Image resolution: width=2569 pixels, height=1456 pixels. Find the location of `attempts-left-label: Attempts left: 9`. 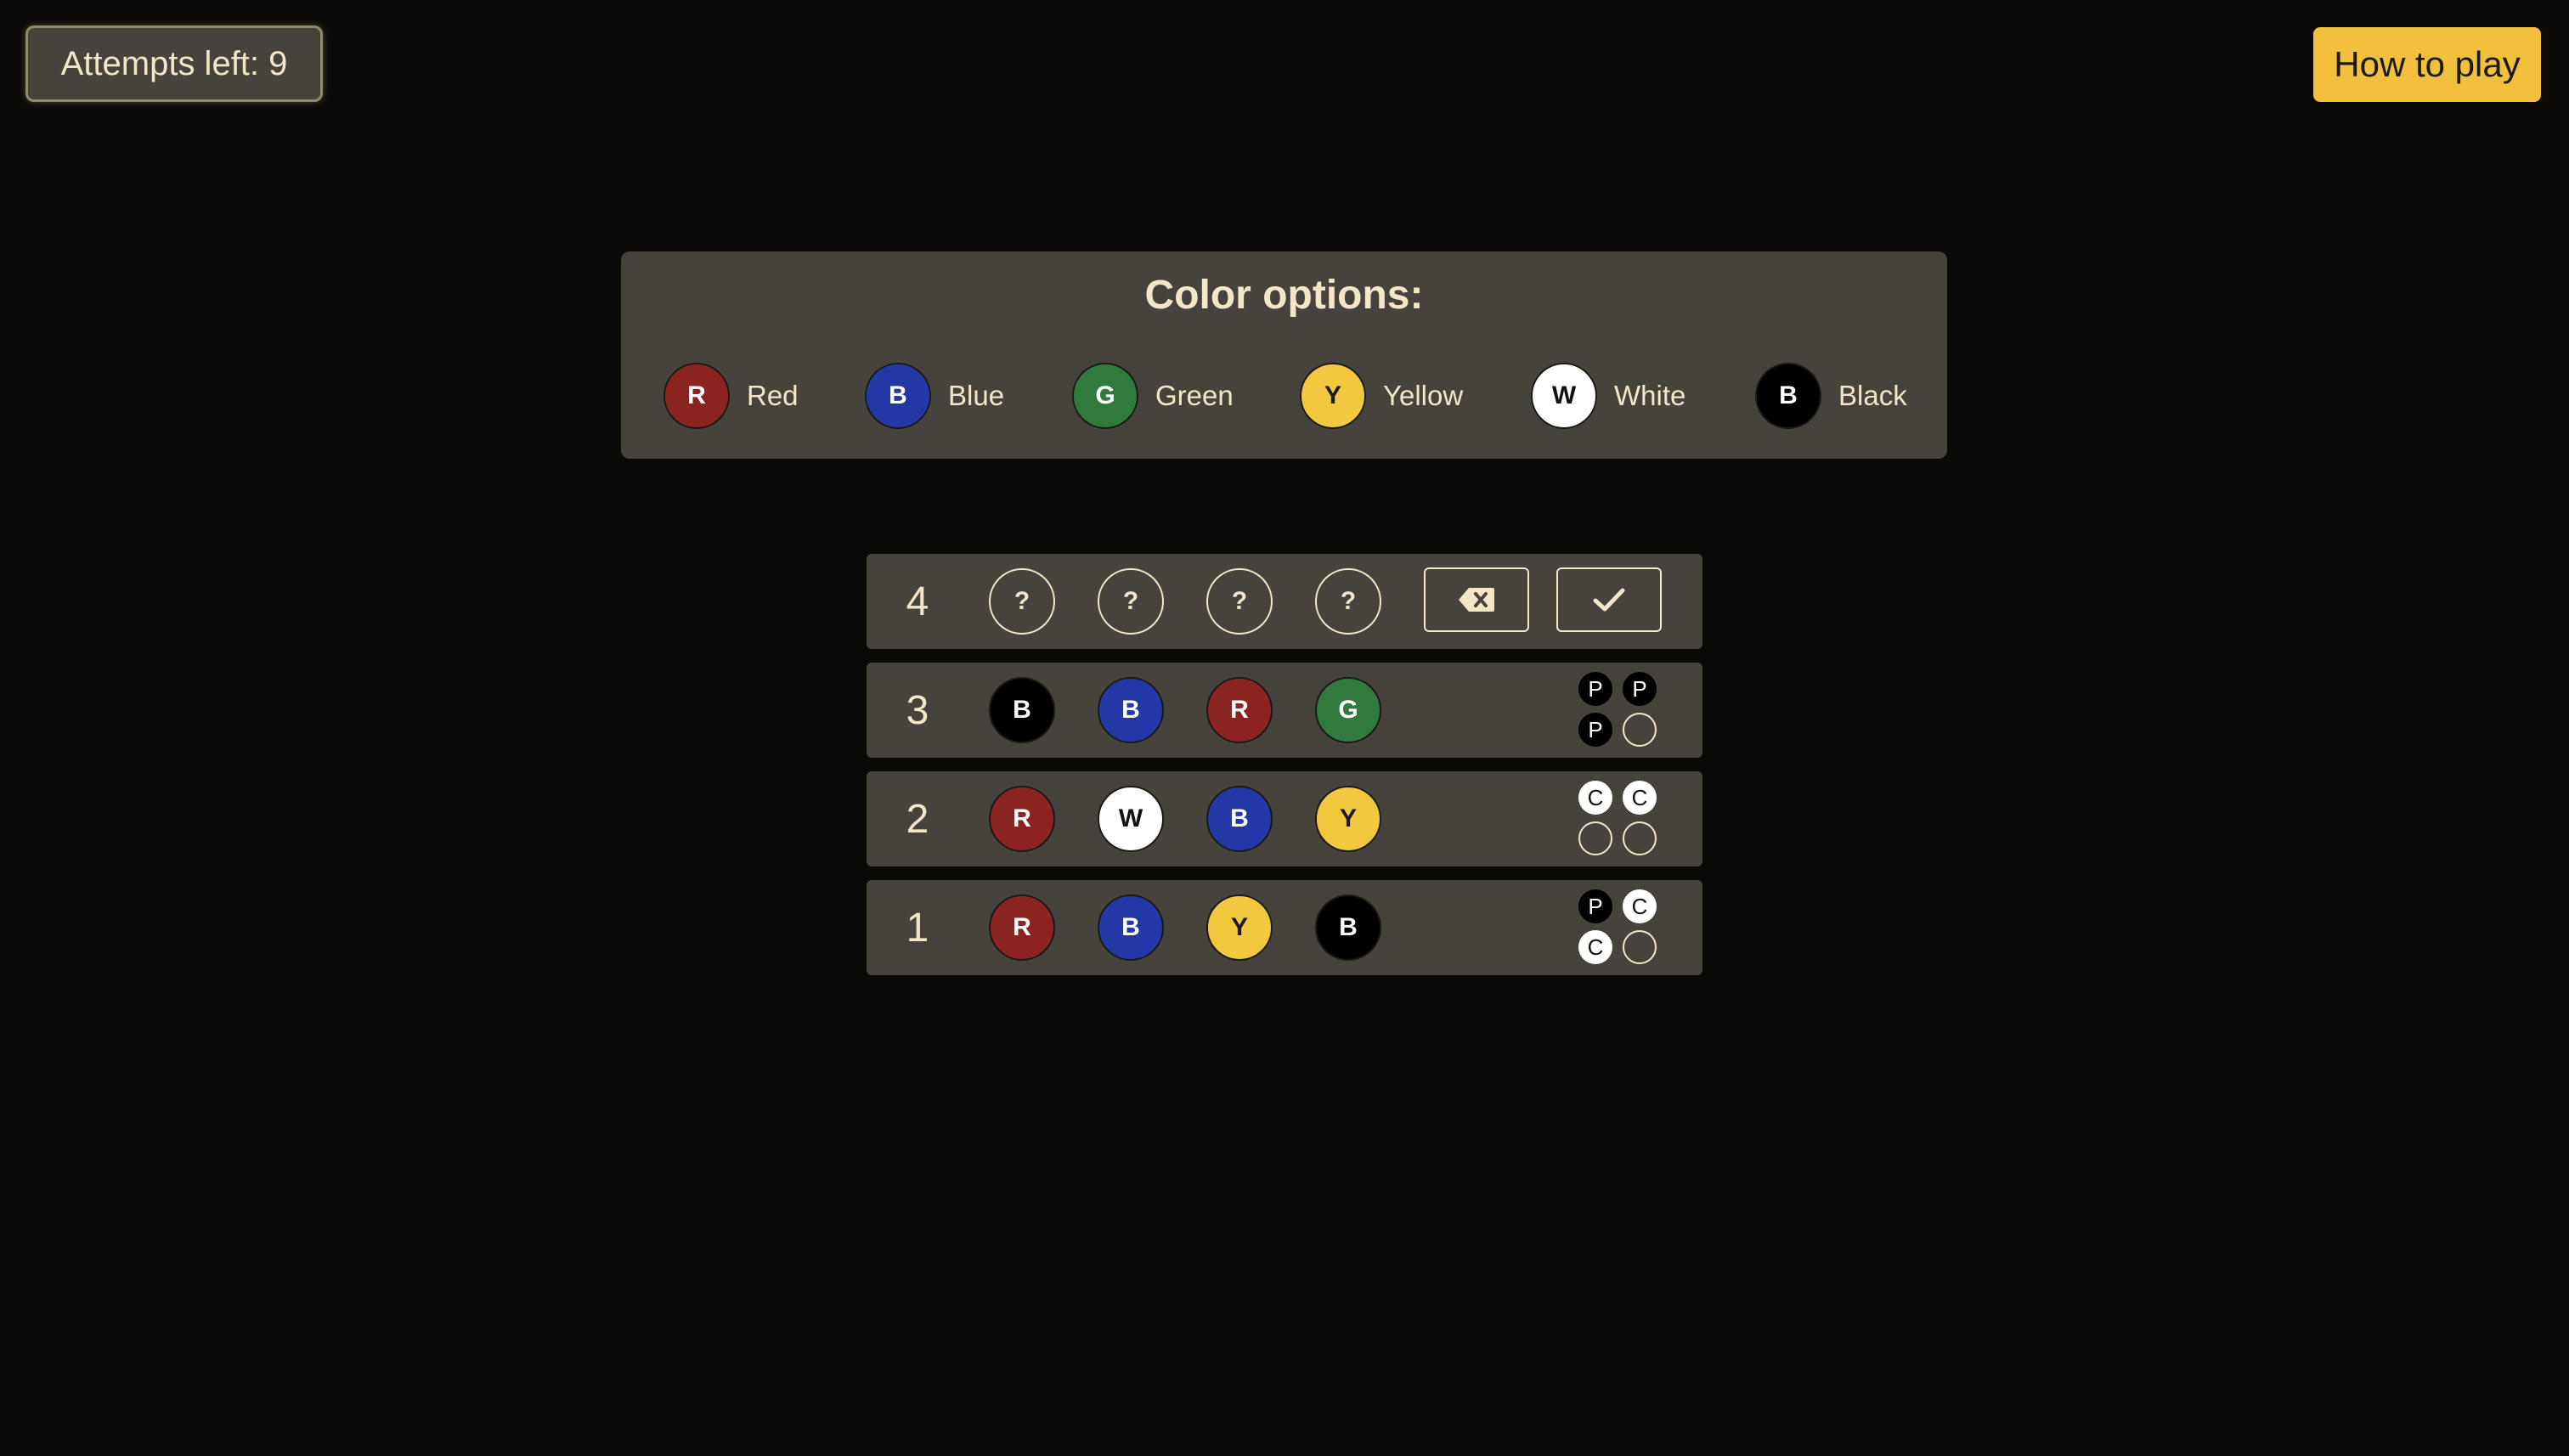

attempts-left-label: Attempts left: 9 is located at coordinates (174, 63).